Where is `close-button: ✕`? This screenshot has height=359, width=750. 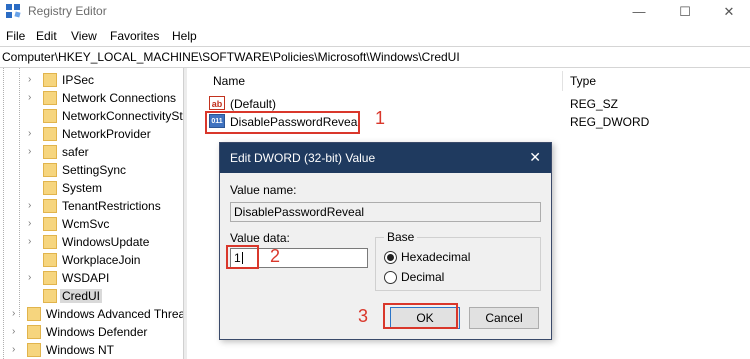
close-button: ✕ is located at coordinates (728, 11).